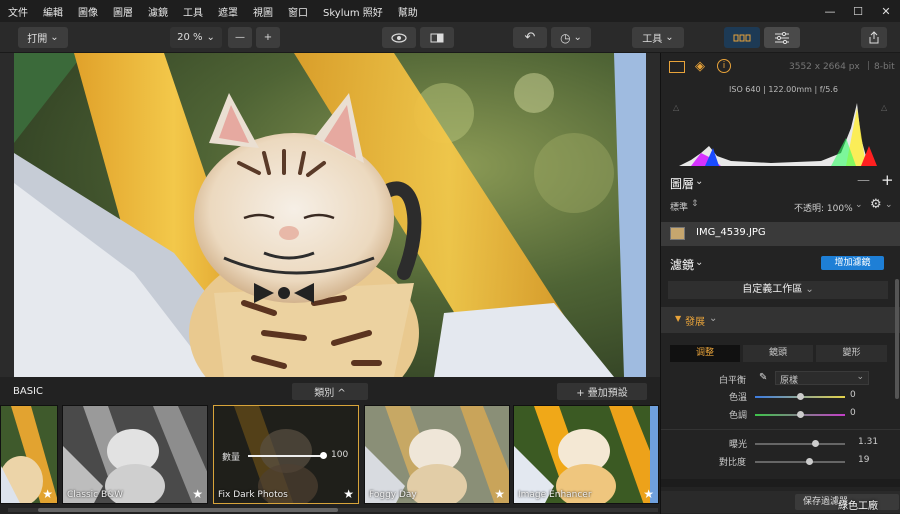 Image resolution: width=900 pixels, height=514 pixels. Describe the element at coordinates (800, 443) in the screenshot. I see `exposure-slider` at that location.